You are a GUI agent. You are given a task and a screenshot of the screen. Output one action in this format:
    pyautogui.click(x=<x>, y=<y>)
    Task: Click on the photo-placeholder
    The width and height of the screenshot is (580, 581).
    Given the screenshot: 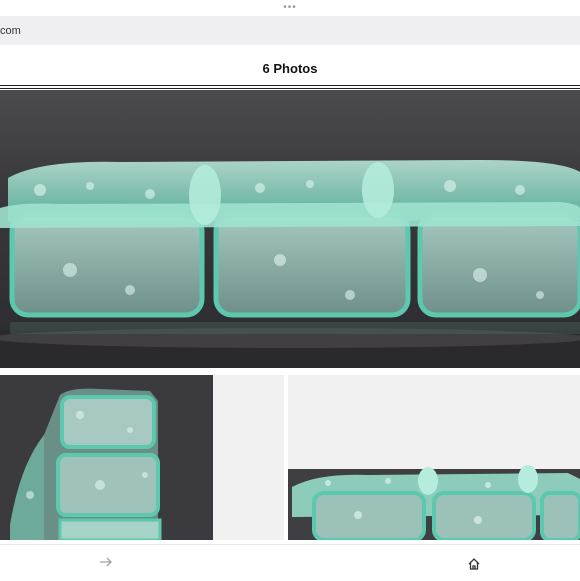 What is the action you would take?
    pyautogui.click(x=248, y=457)
    